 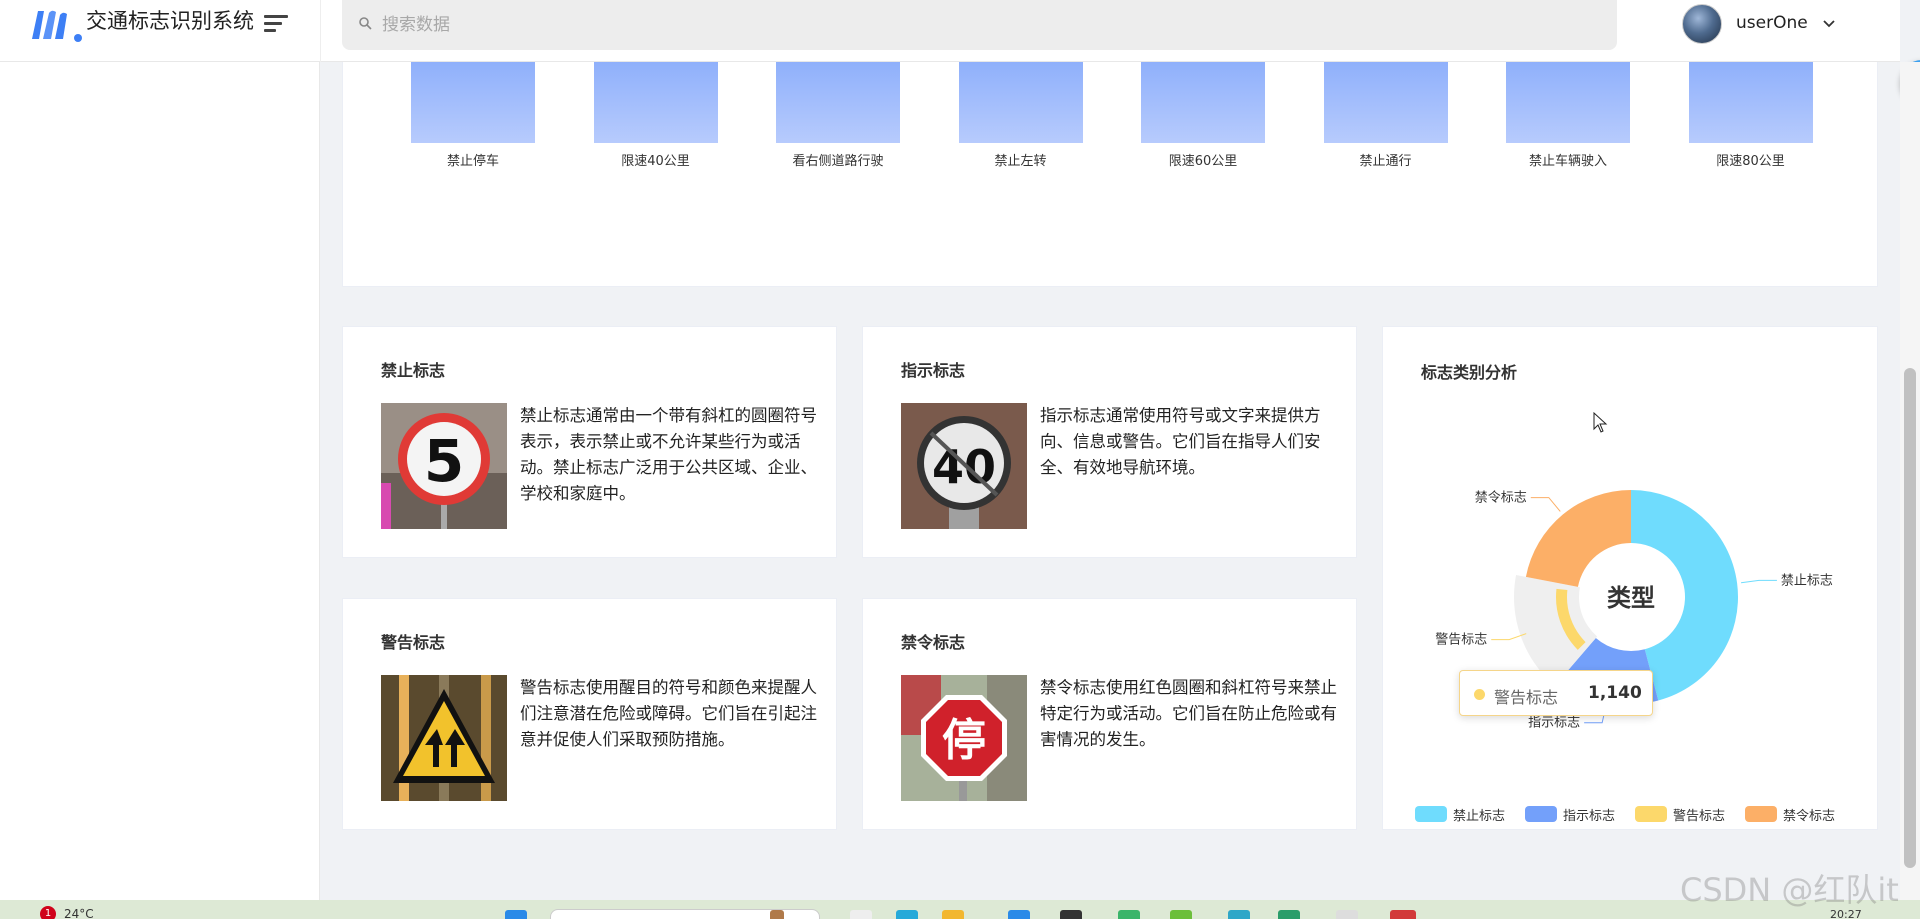 What do you see at coordinates (1702, 24) in the screenshot?
I see `avatar` at bounding box center [1702, 24].